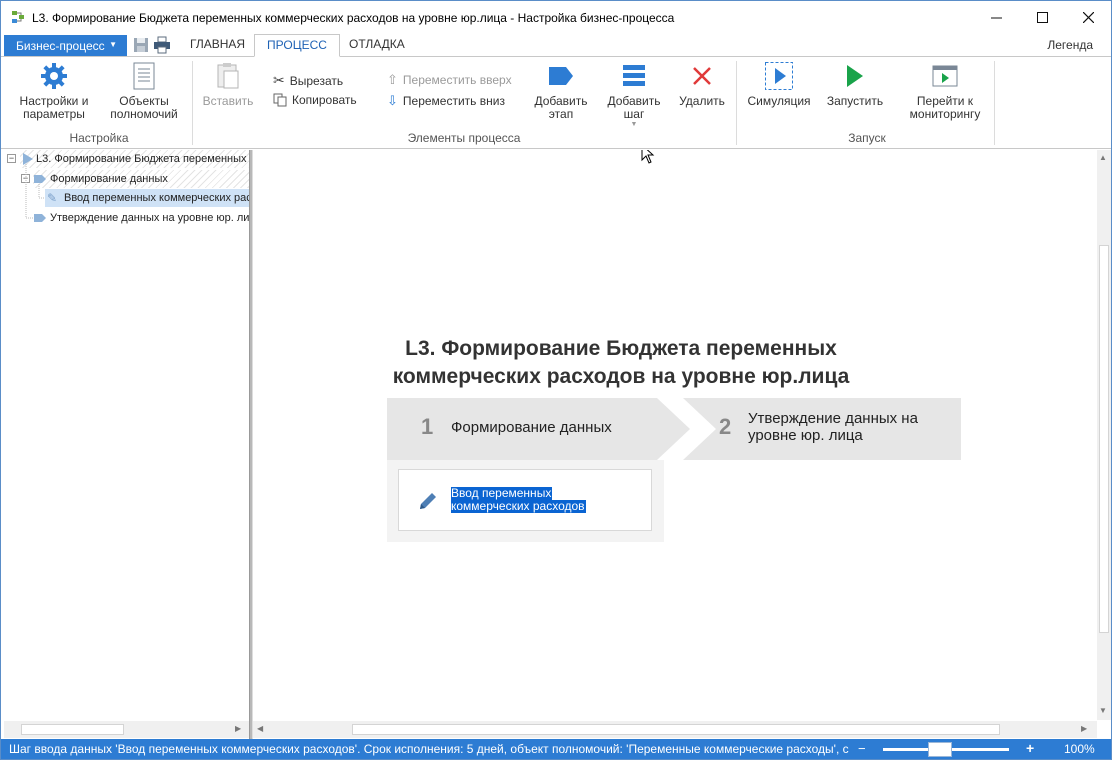  Describe the element at coordinates (518, 506) in the screenshot. I see `step-label-line-2: коммерческих расходов` at that location.